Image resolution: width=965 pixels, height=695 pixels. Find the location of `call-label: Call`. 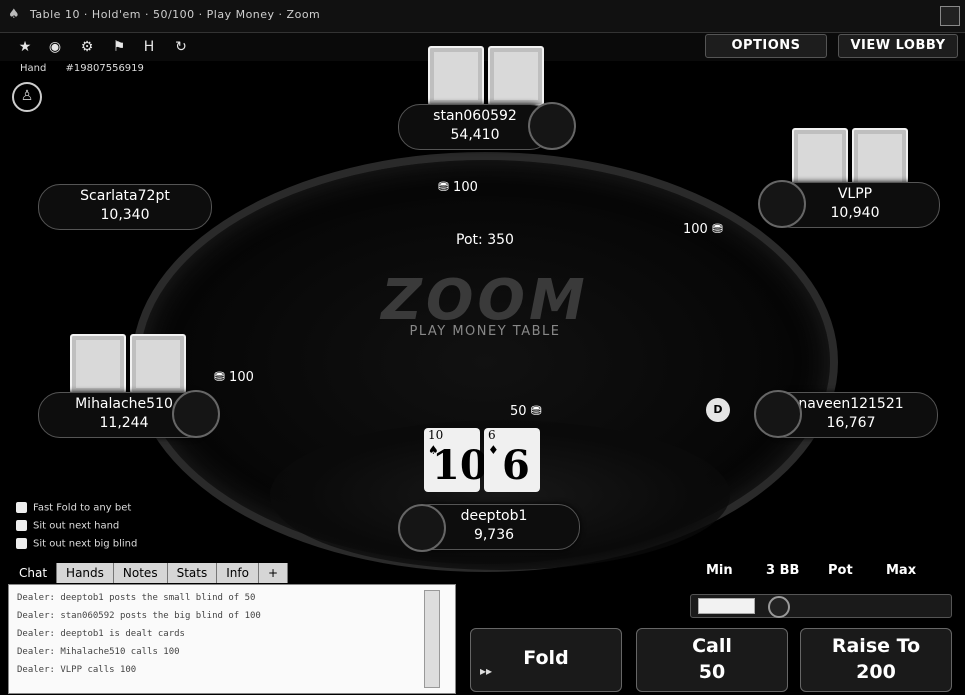

call-label: Call is located at coordinates (712, 646).